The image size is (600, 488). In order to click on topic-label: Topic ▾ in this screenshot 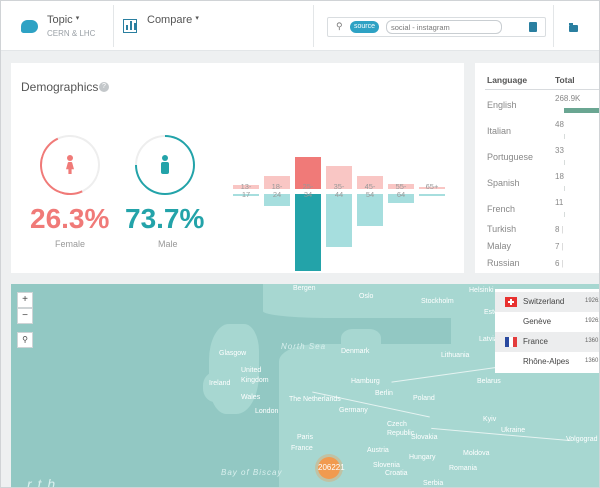, I will do `click(63, 20)`.